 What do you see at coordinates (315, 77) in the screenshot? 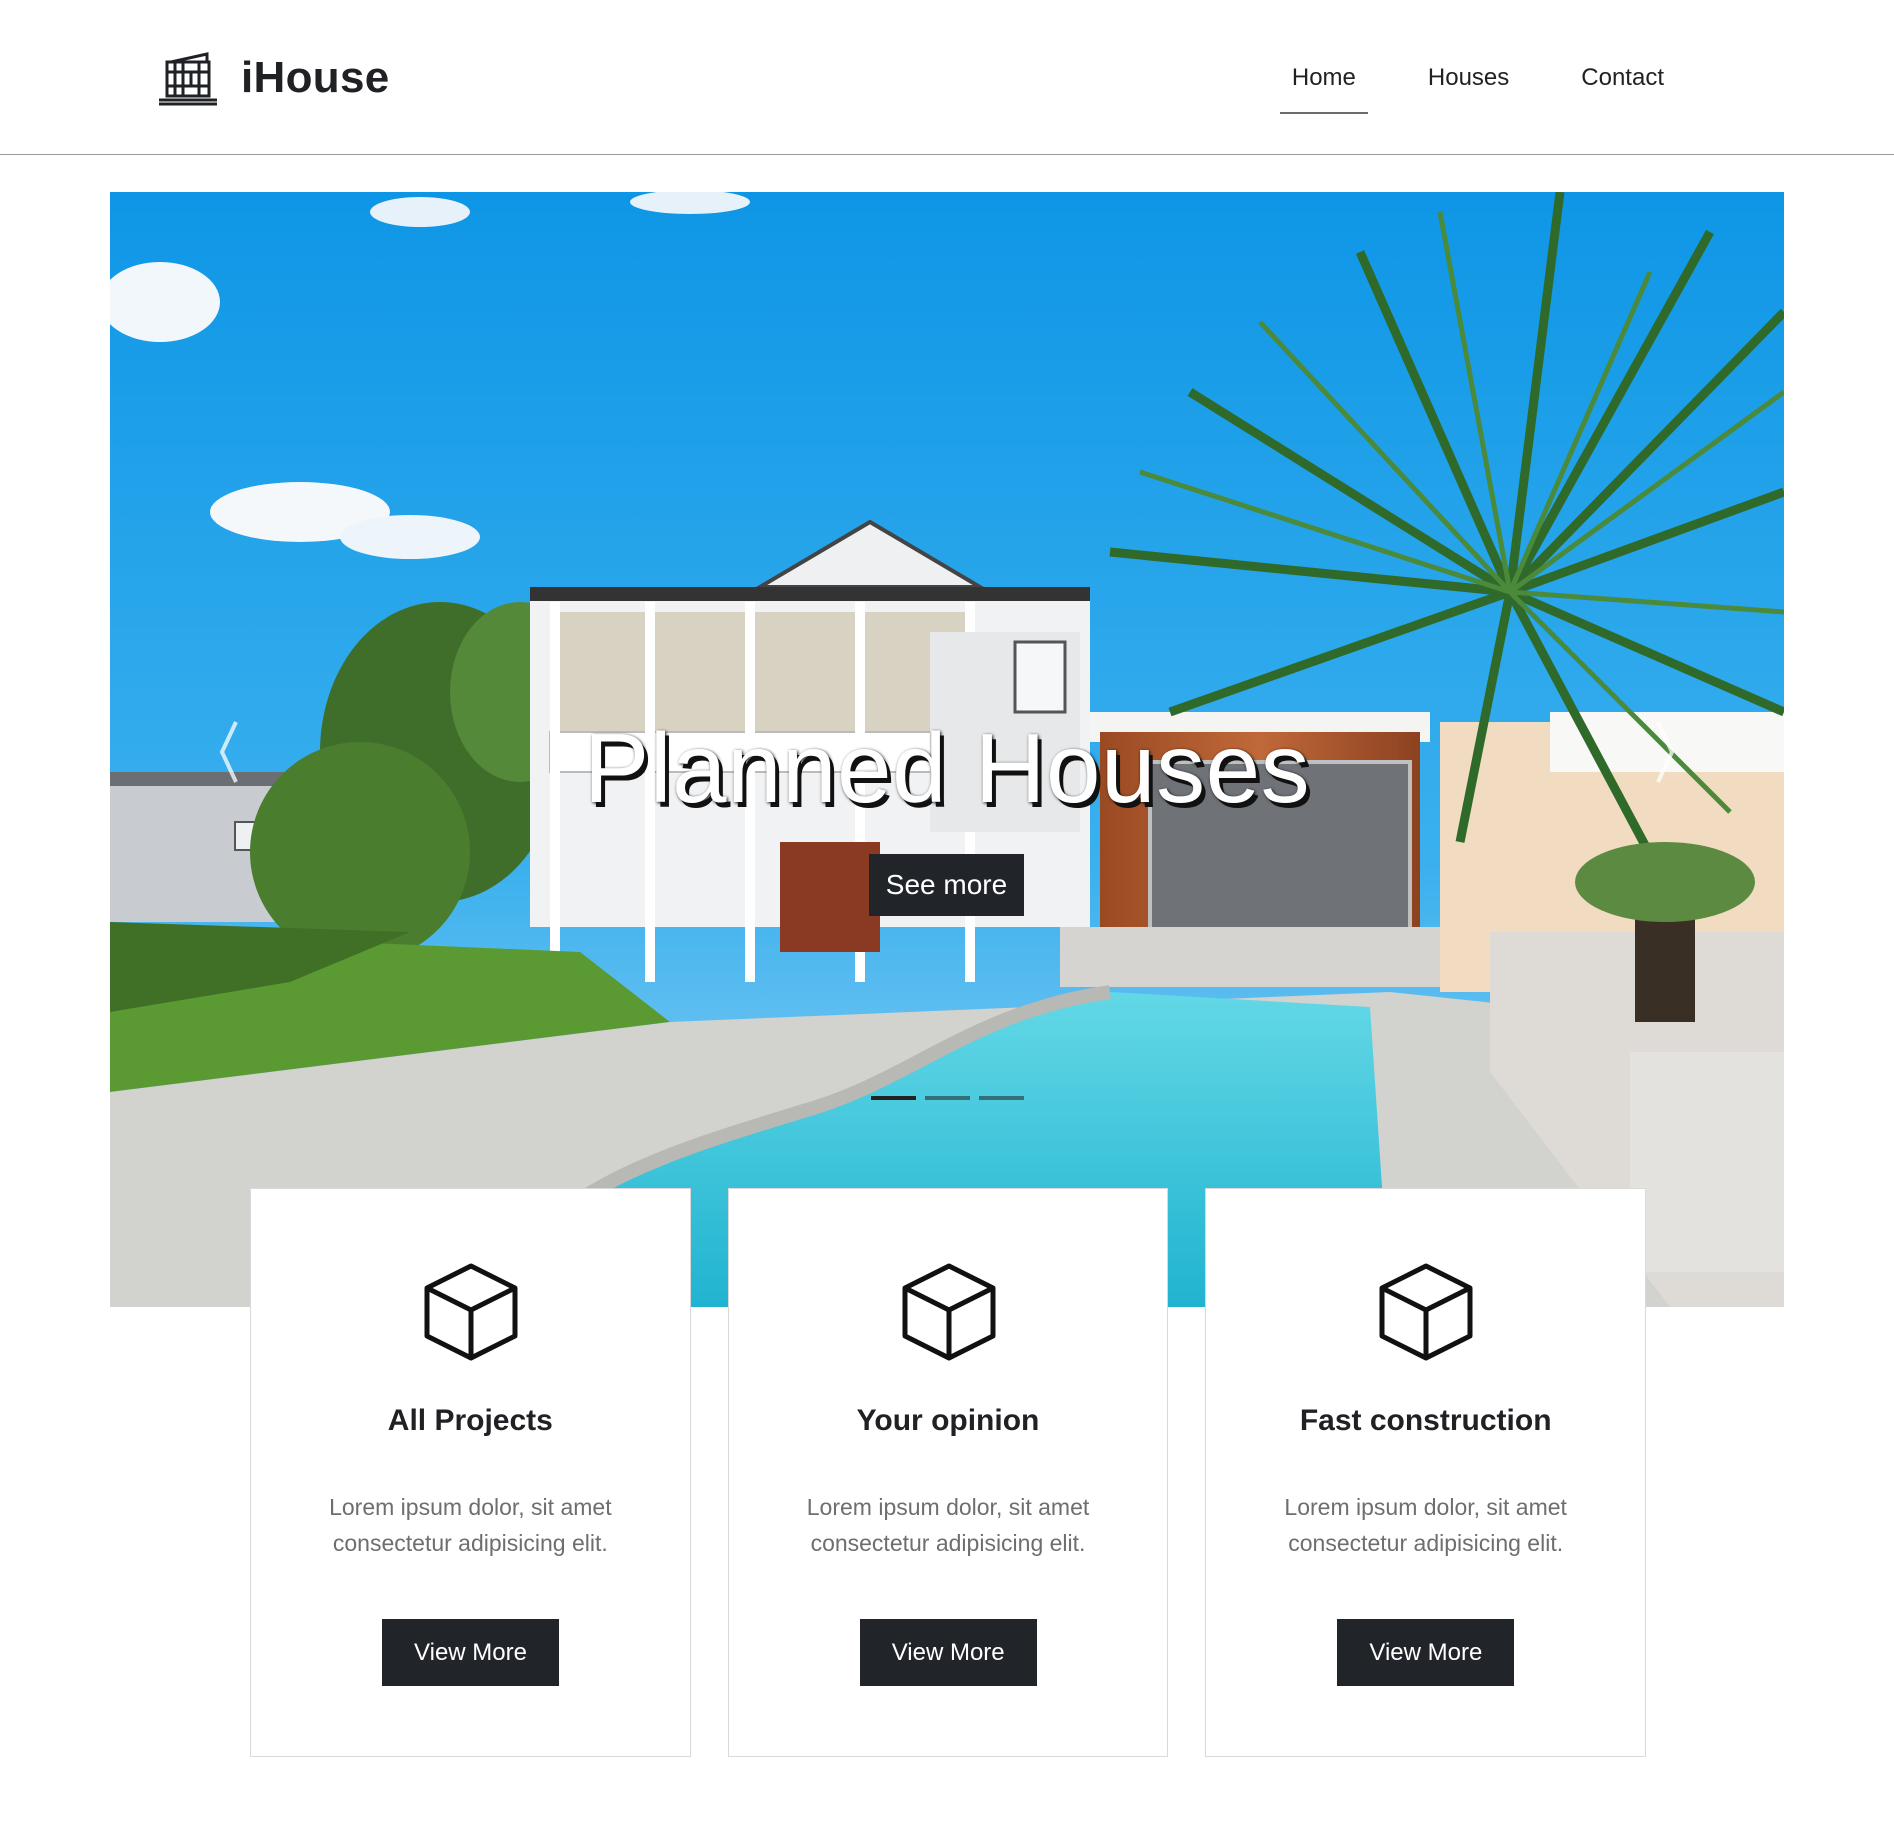
I see `brand-name: iHouse` at bounding box center [315, 77].